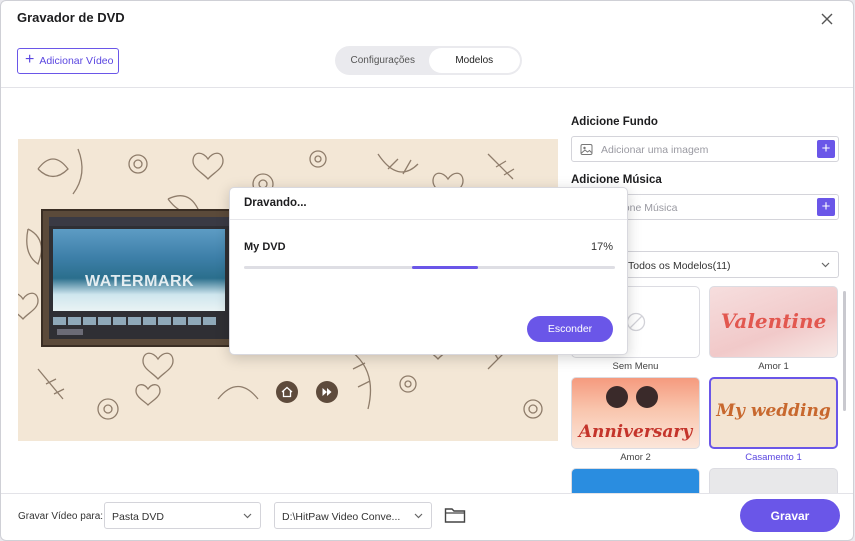  Describe the element at coordinates (427, 493) in the screenshot. I see `footer-divider` at that location.